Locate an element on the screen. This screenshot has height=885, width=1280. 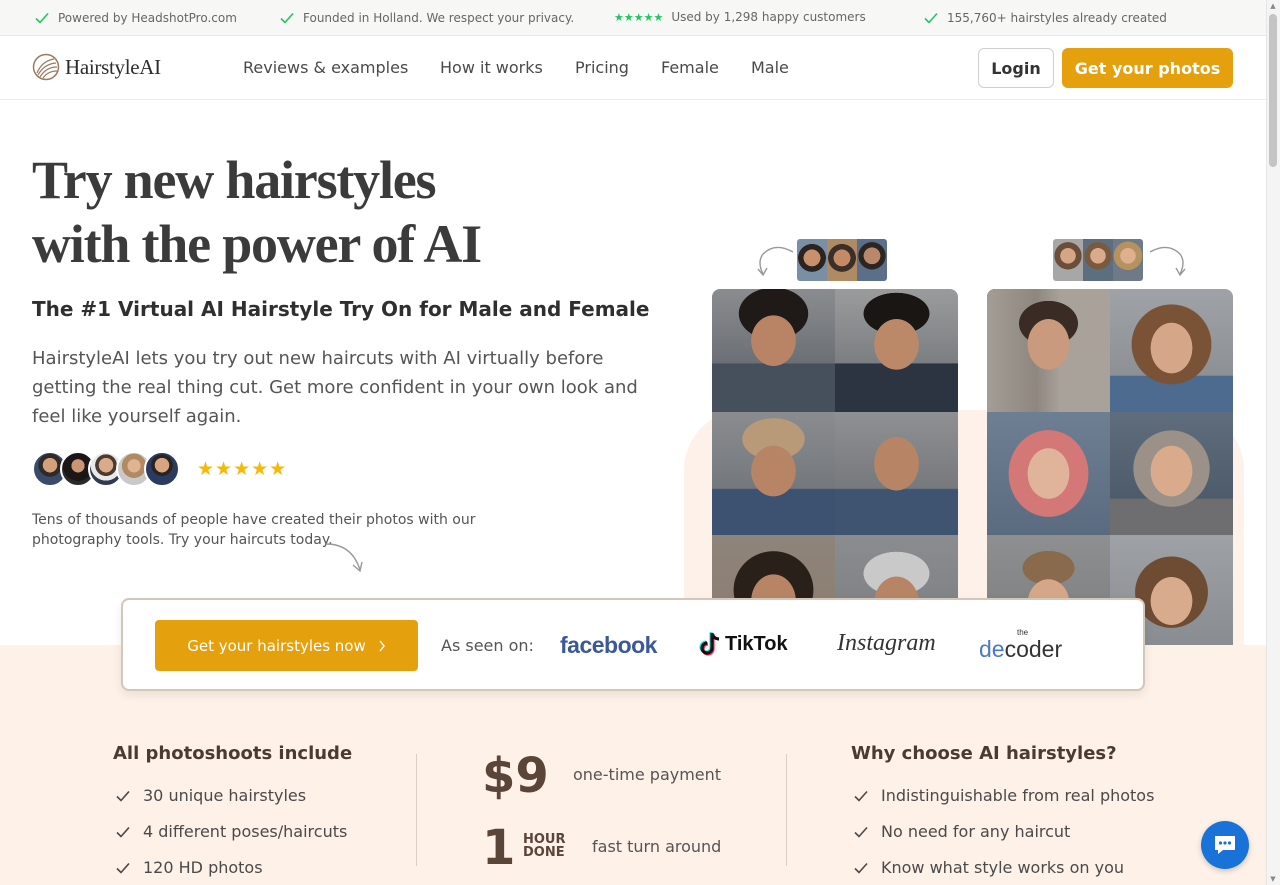
logo-icon is located at coordinates (46, 67).